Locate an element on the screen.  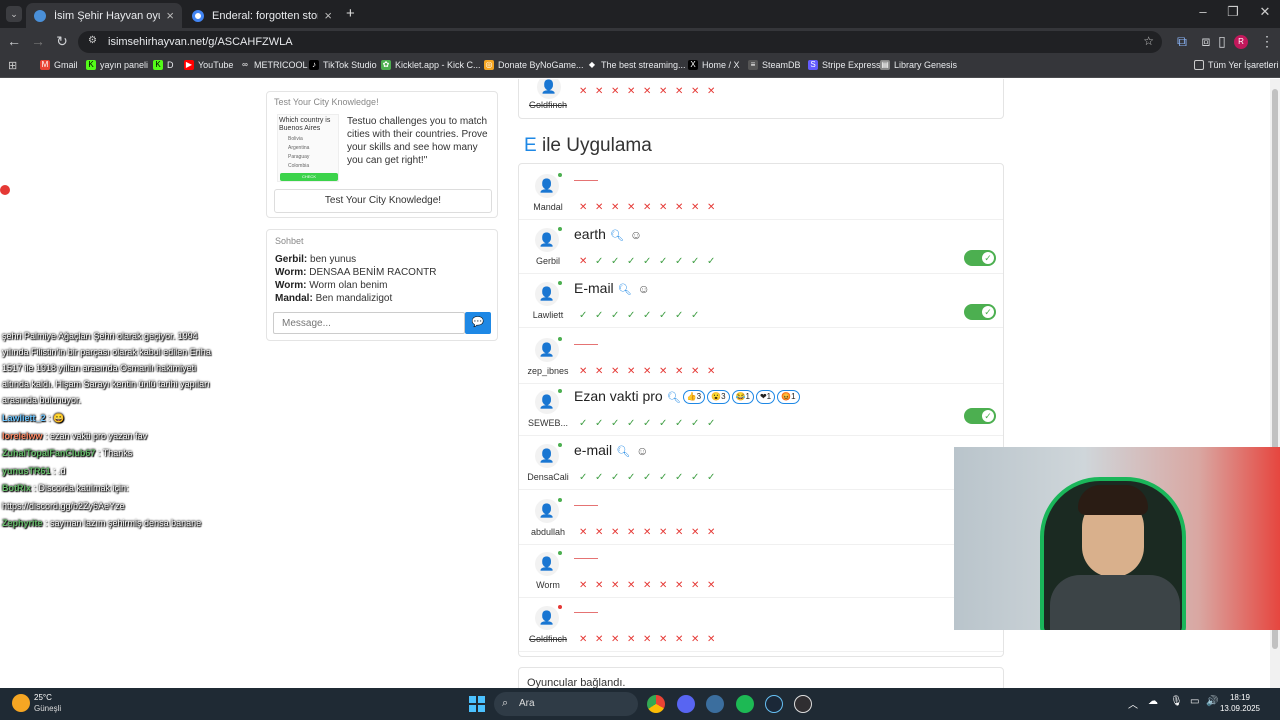
tab-search-icon: ⌄ is located at coordinates (14, 14).